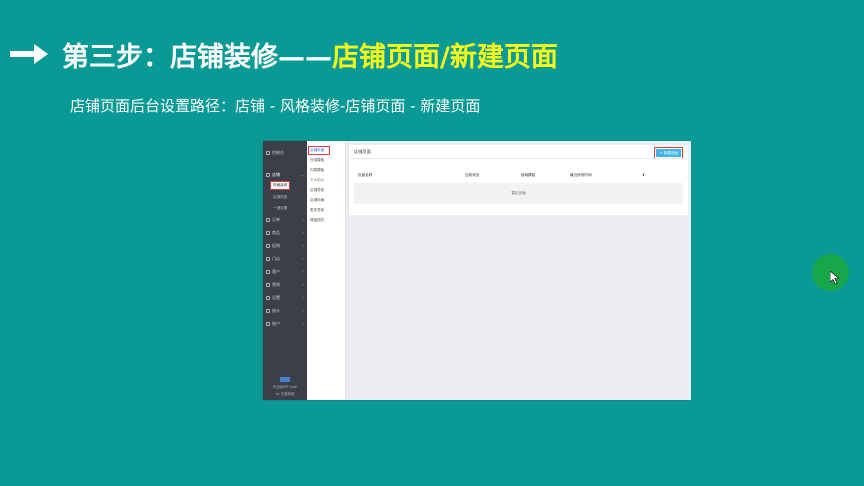  What do you see at coordinates (276, 232) in the screenshot?
I see `sidebar-item-label: 商品` at bounding box center [276, 232].